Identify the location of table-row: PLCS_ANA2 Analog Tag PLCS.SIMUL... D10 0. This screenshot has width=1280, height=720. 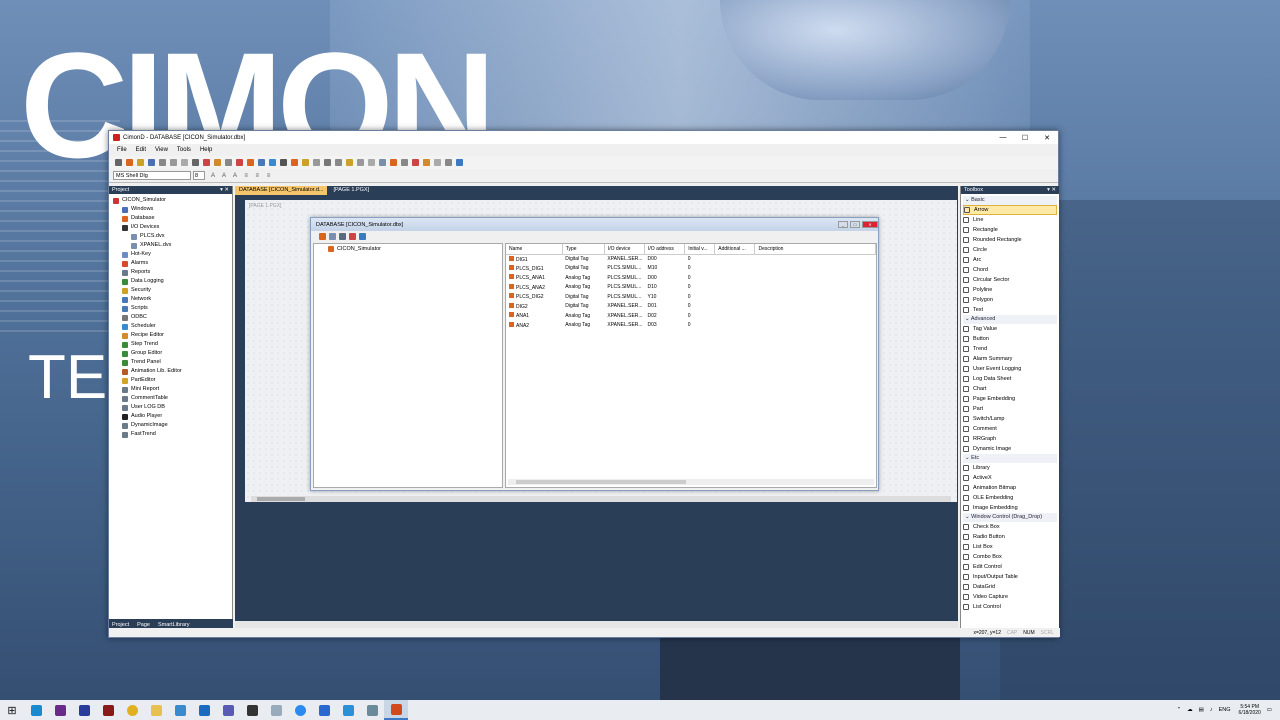
(691, 288).